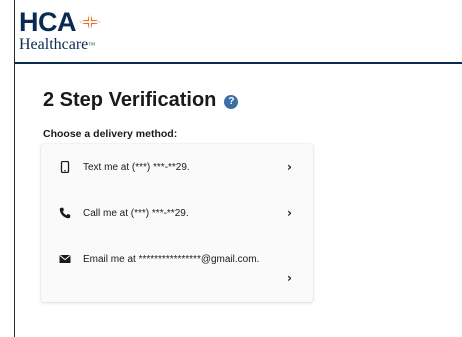  Describe the element at coordinates (130, 100) in the screenshot. I see `page-title: 2 Step Verification` at that location.